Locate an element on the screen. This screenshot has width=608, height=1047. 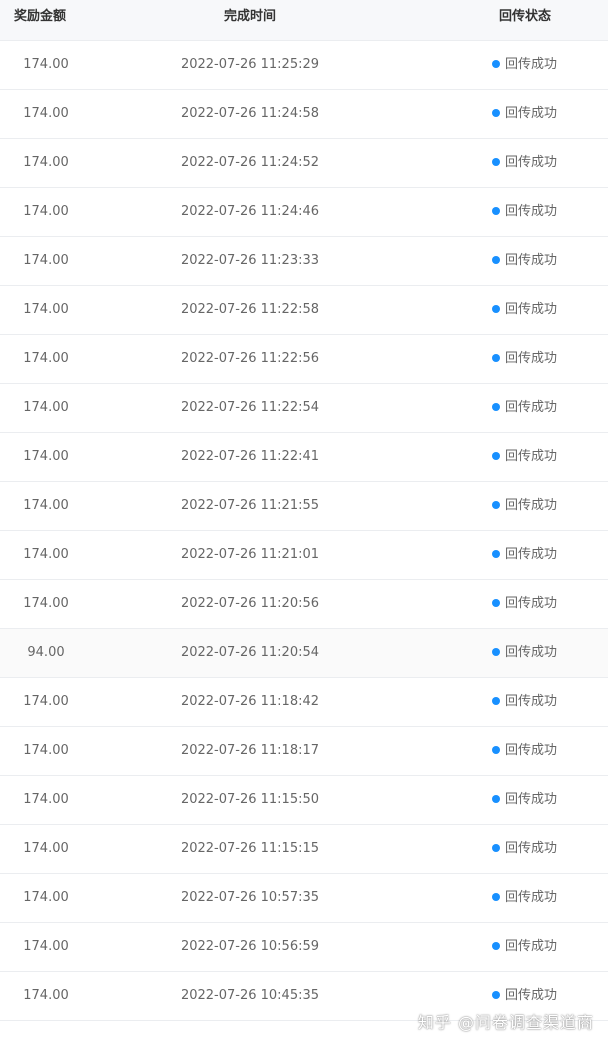
cell-completed-time: 2022-07-26 11:15:15 is located at coordinates (250, 848).